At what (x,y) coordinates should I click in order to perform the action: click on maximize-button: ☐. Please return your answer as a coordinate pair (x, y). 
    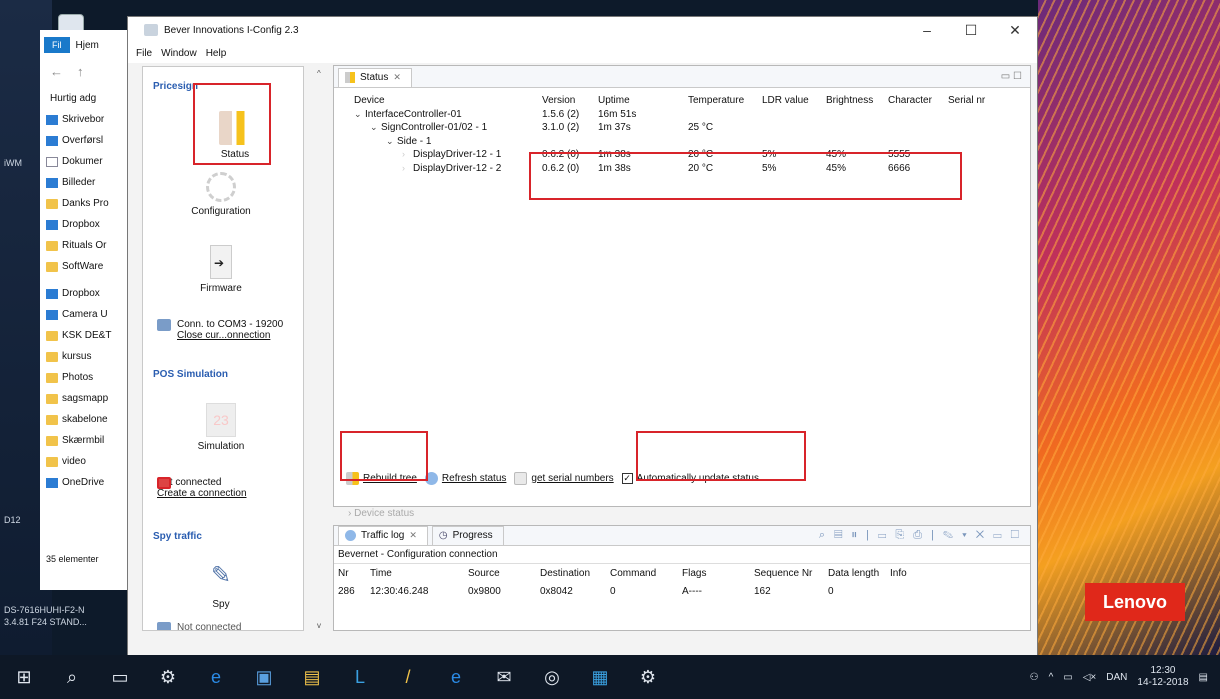
    Looking at the image, I should click on (971, 30).